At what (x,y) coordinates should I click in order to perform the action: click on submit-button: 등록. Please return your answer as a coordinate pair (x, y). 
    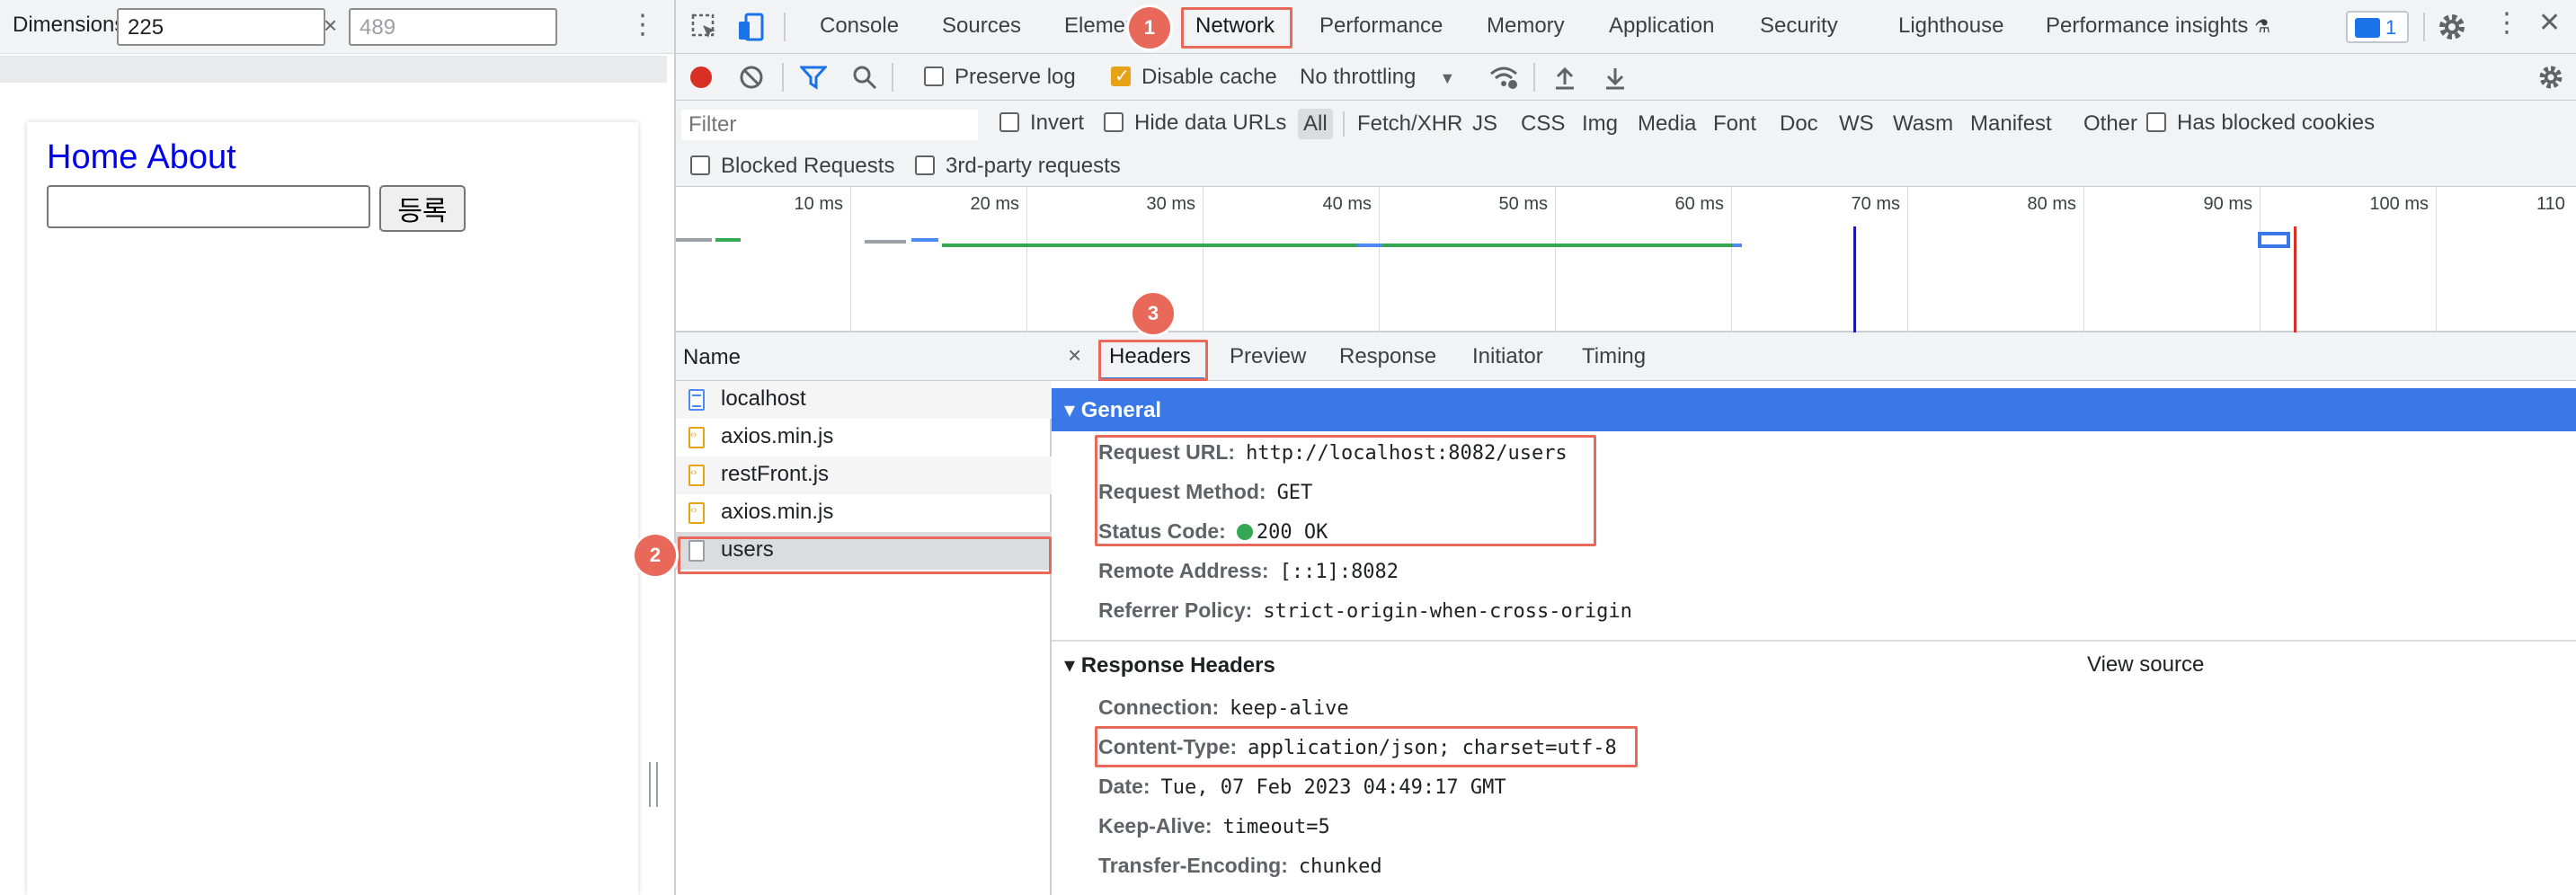
    Looking at the image, I should click on (422, 208).